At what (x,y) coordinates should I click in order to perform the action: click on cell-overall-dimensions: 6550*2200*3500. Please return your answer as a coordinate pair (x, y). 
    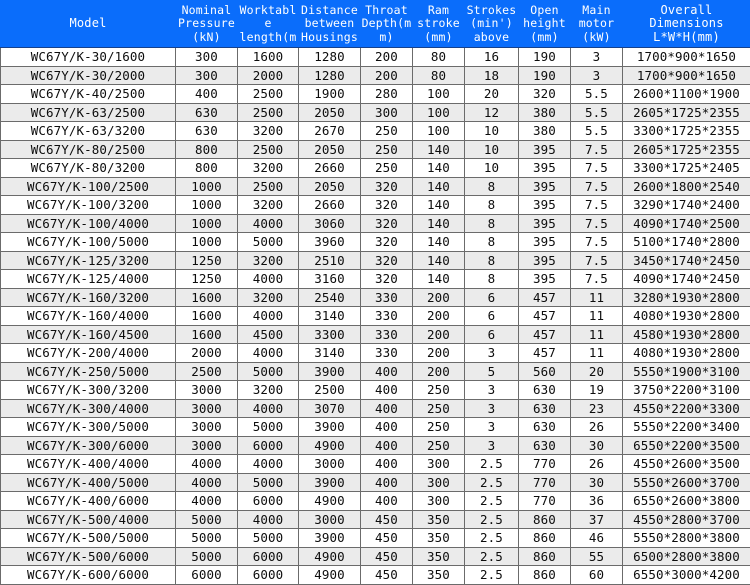
    Looking at the image, I should click on (686, 445).